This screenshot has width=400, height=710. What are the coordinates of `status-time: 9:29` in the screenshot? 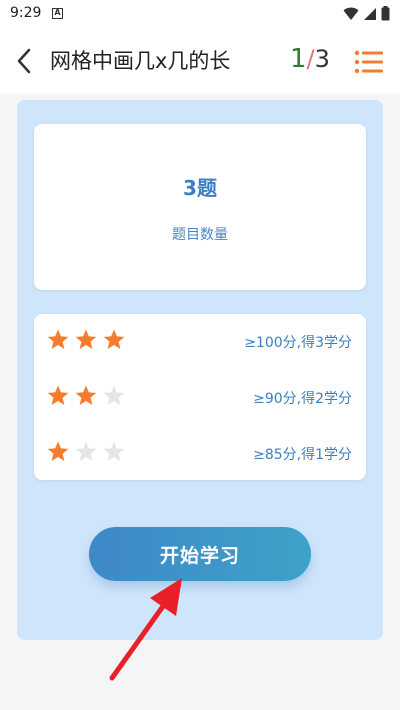 It's located at (26, 13).